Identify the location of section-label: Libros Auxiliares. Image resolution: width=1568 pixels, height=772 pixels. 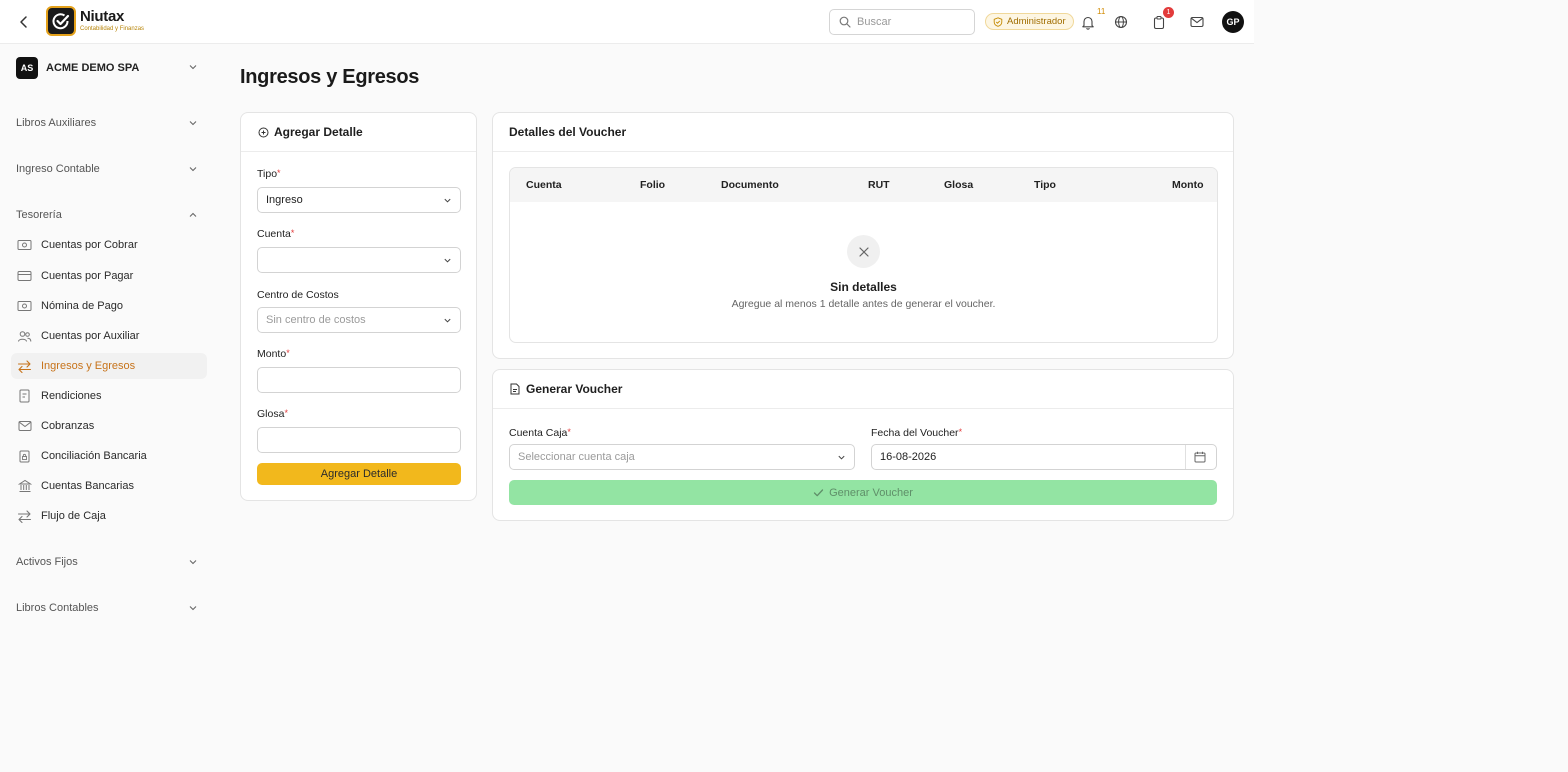
(56, 123).